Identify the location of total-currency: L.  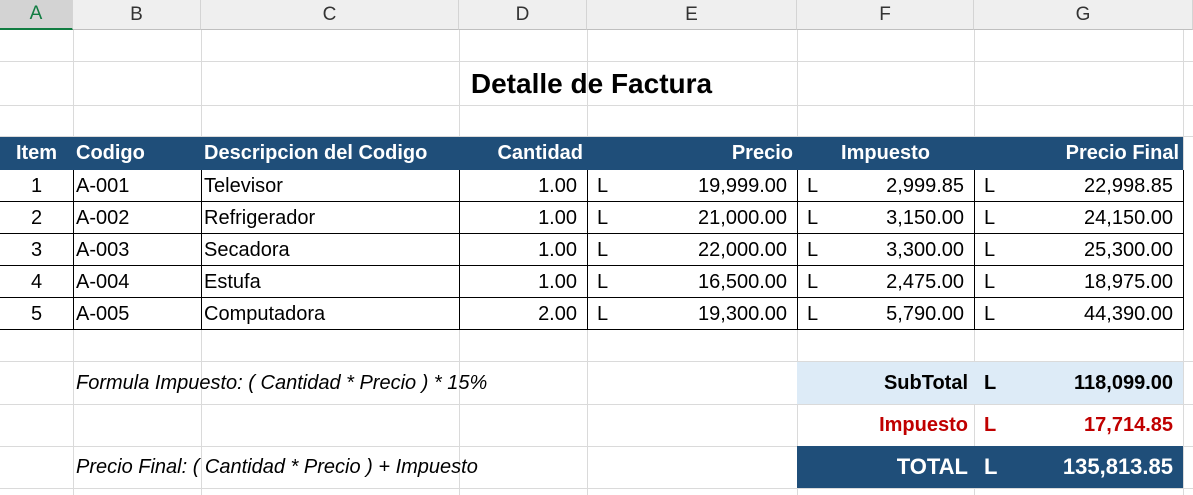
(989, 467).